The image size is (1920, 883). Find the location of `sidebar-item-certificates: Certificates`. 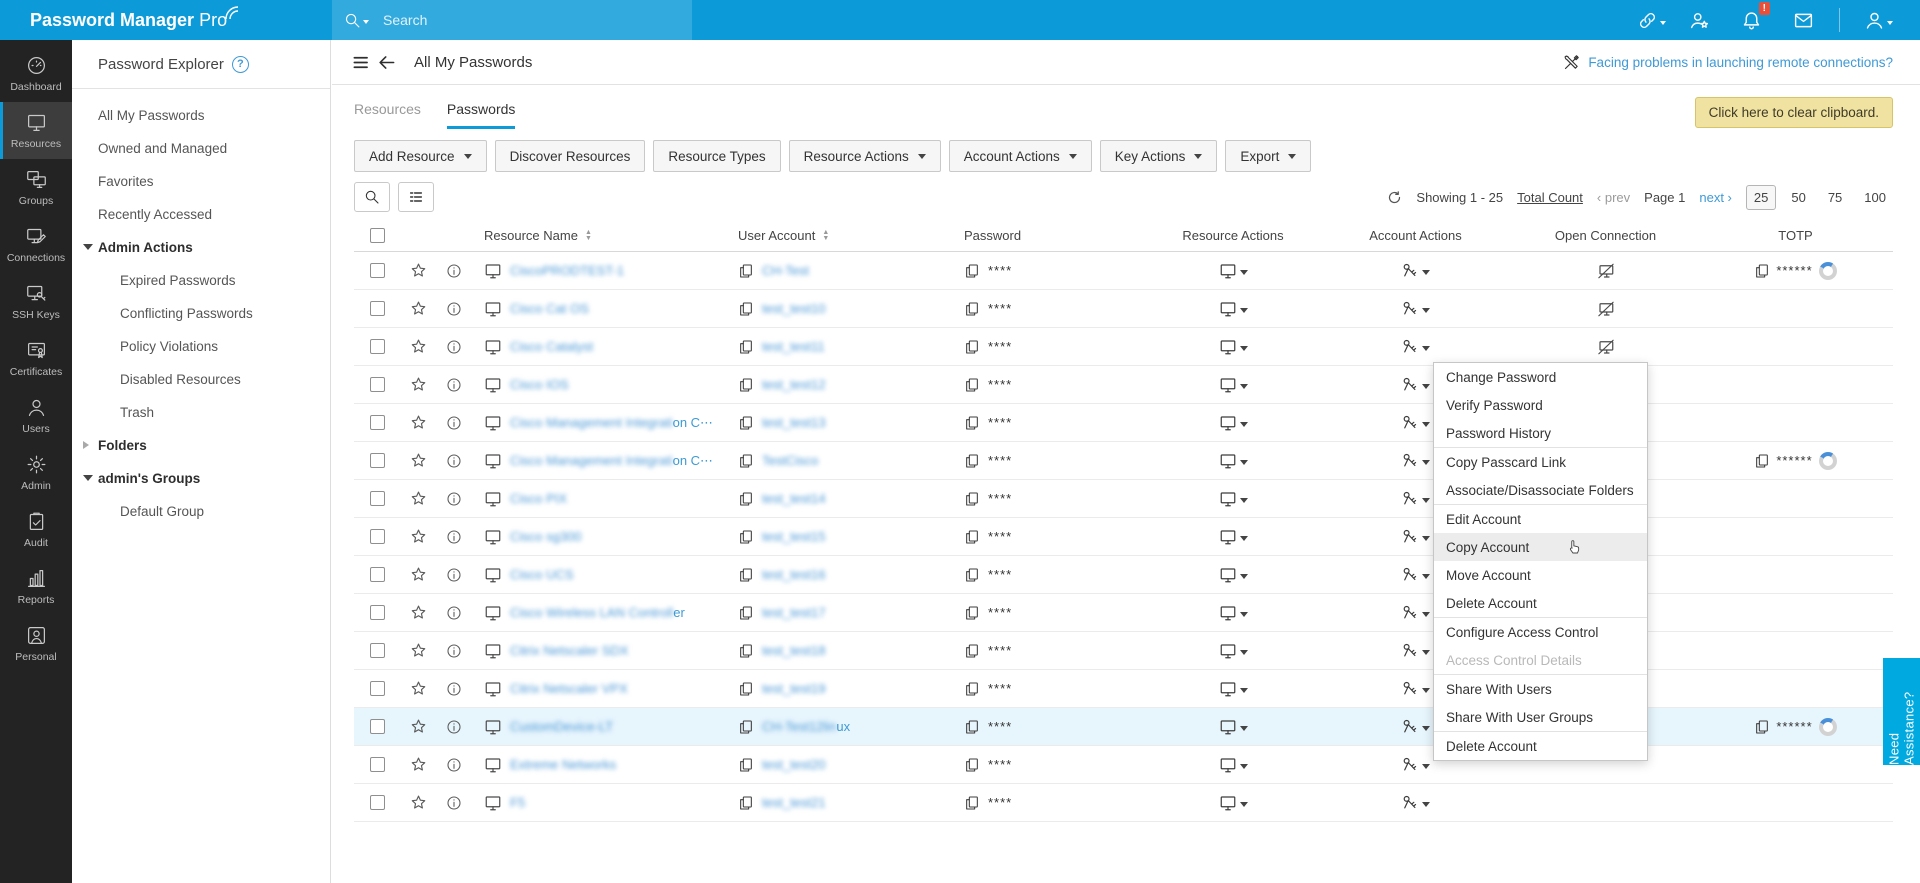

sidebar-item-certificates: Certificates is located at coordinates (36, 358).